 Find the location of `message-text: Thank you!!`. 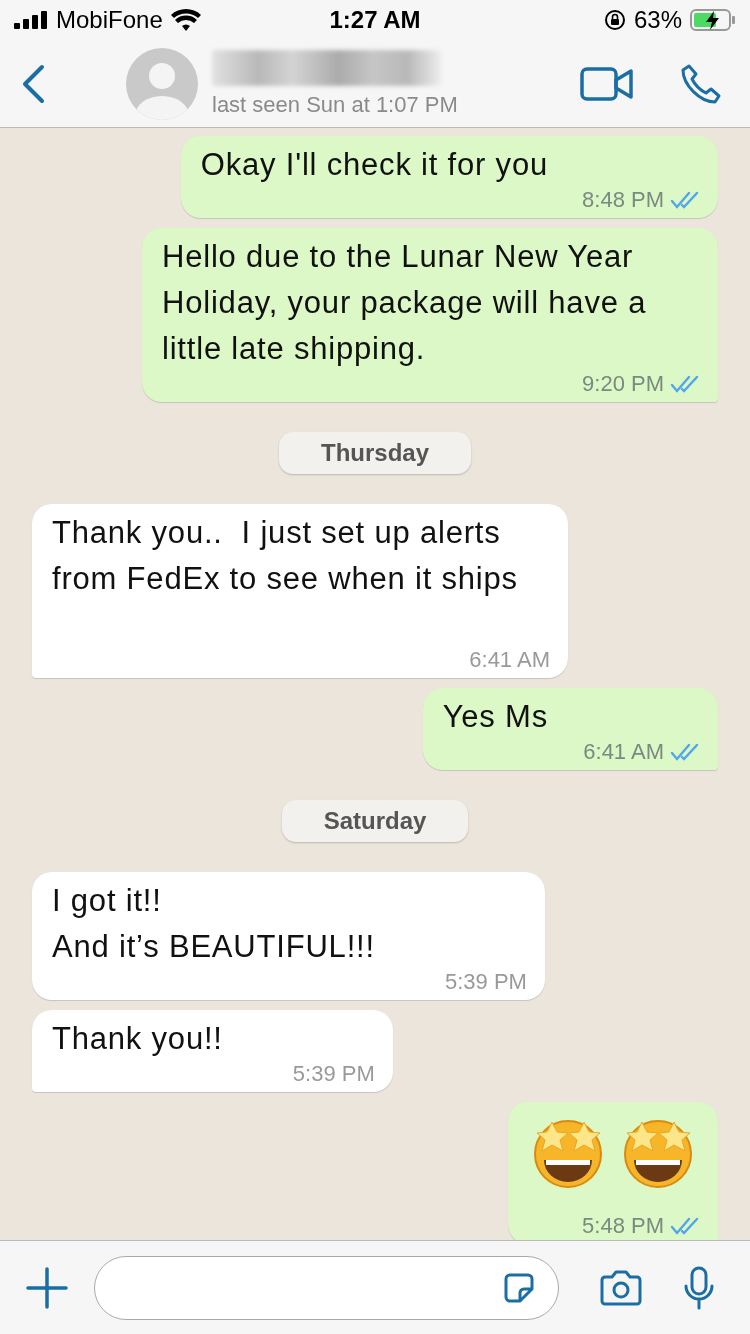

message-text: Thank you!! is located at coordinates (137, 1038).